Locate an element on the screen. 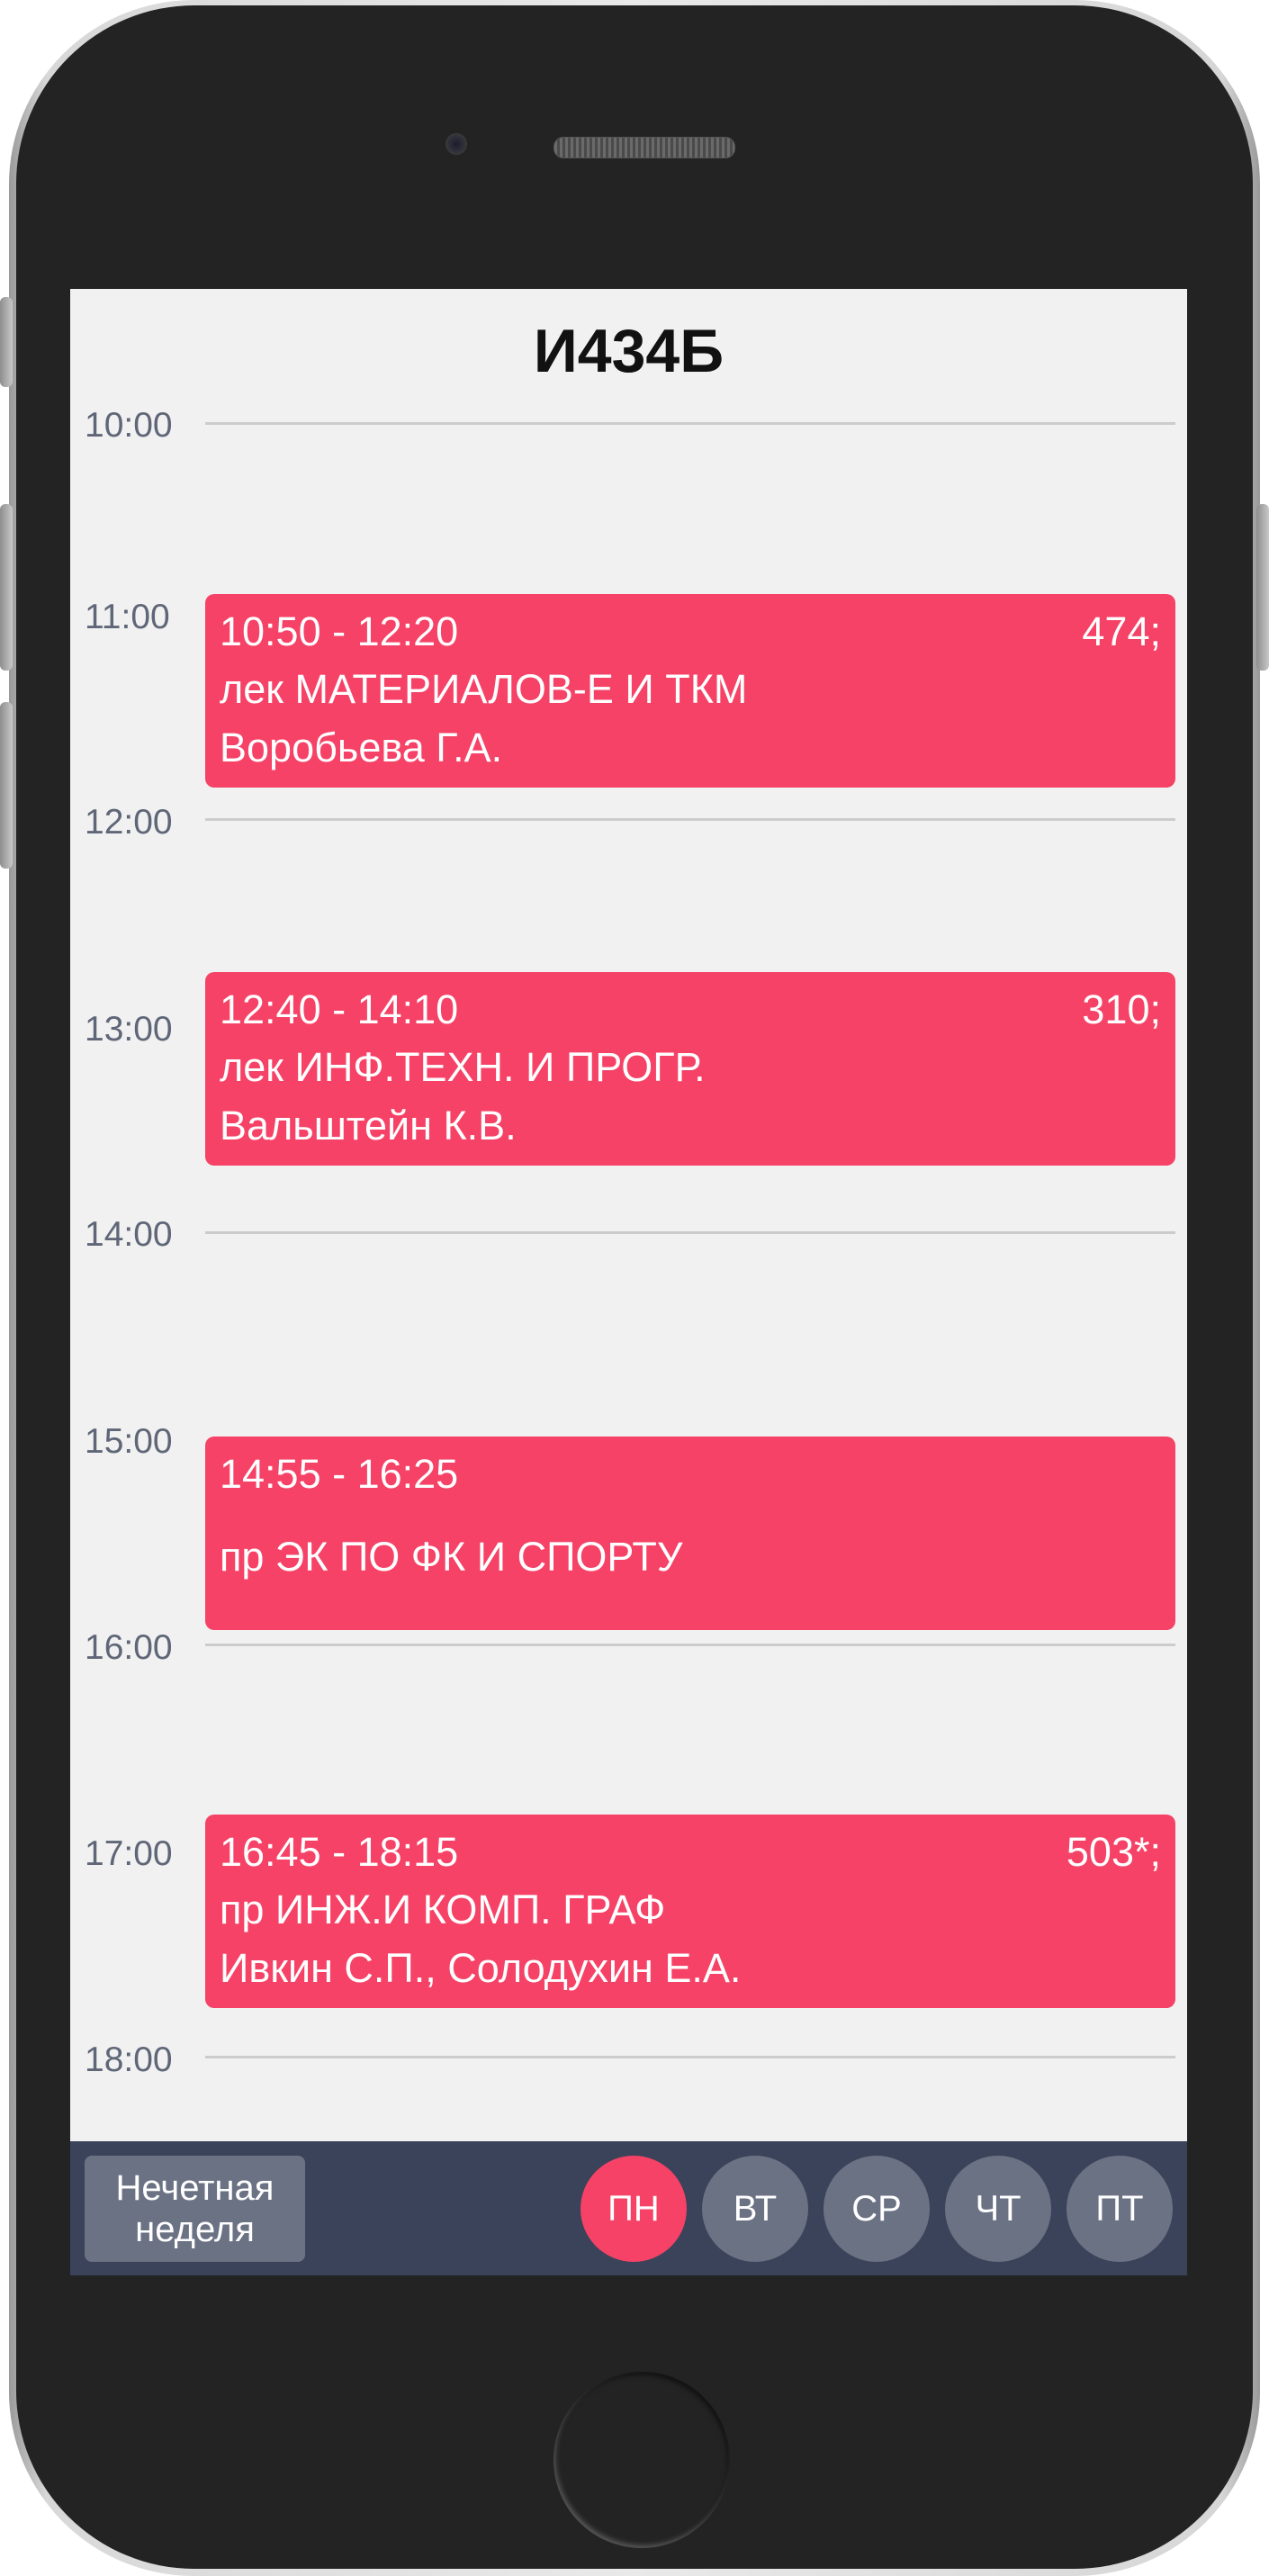  lesson-subject: пр ИНЖ.И КОМП. ГРАФ is located at coordinates (443, 1910).